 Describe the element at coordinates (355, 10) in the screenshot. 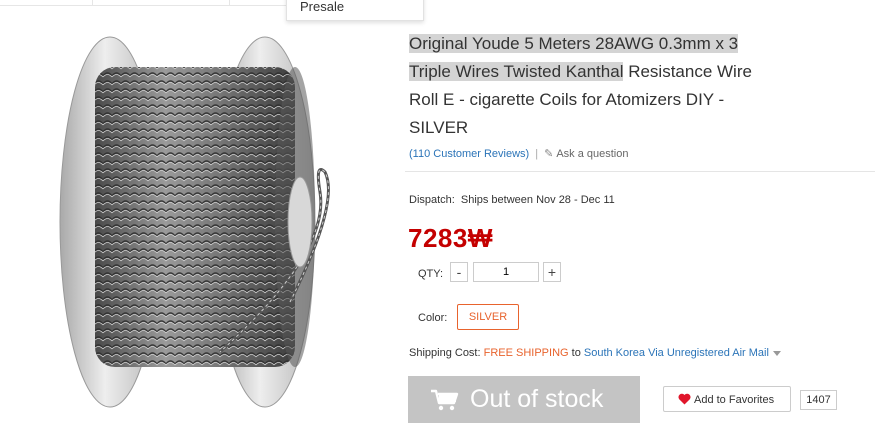

I see `presale-dropdown: Presale` at that location.